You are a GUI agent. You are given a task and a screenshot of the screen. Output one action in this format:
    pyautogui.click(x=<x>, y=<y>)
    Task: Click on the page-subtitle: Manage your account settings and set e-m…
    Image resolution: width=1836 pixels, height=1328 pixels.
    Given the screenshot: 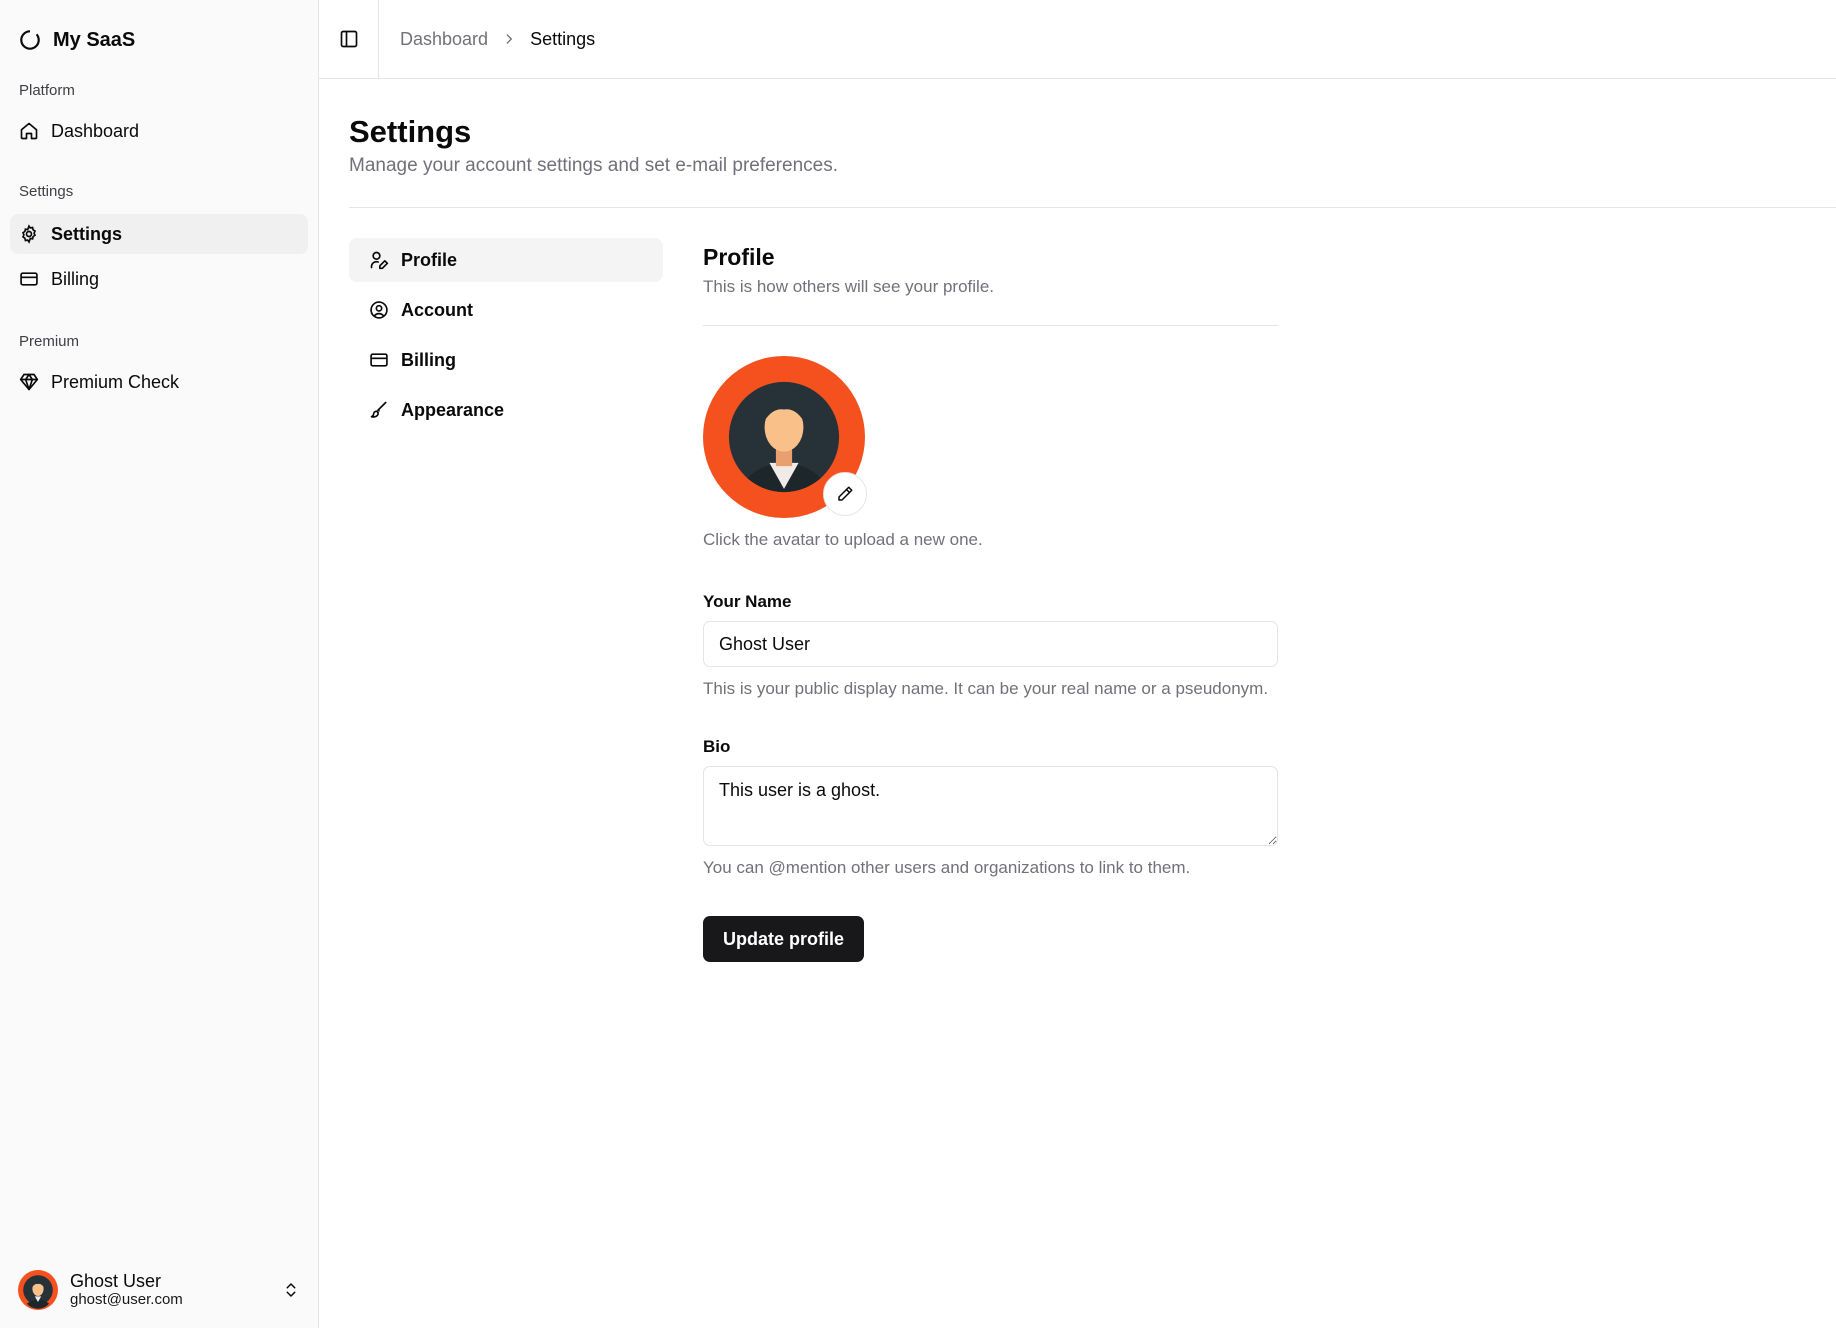 What is the action you would take?
    pyautogui.click(x=593, y=165)
    